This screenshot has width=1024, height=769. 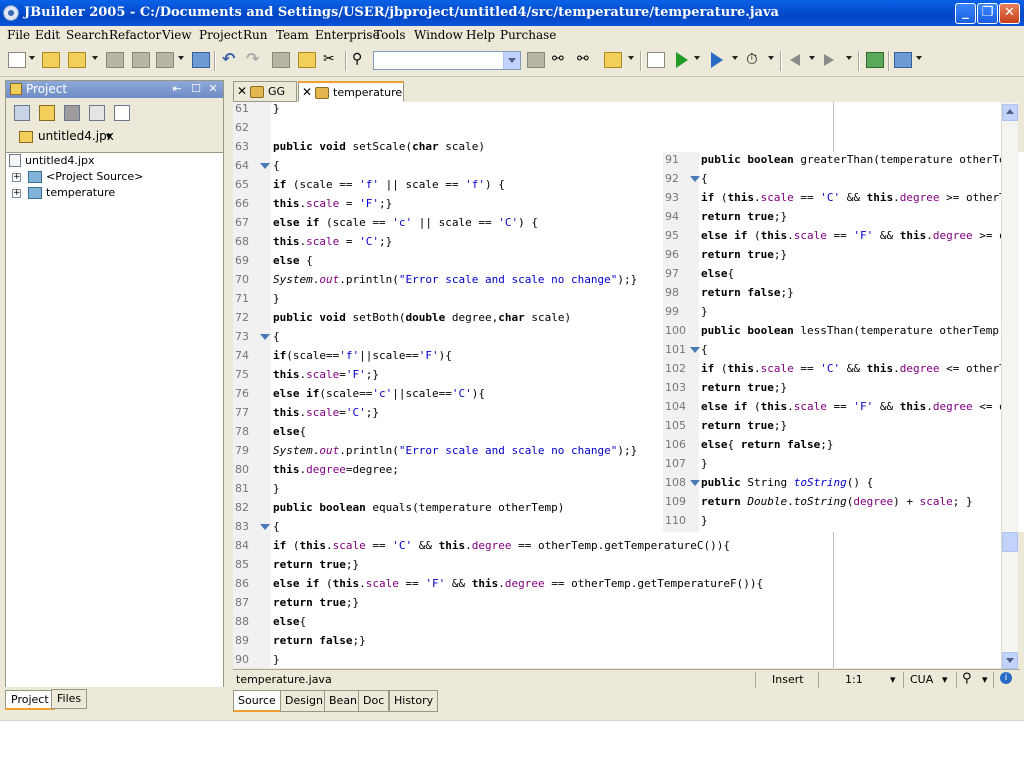 What do you see at coordinates (255, 35) in the screenshot?
I see `menu-run: Run` at bounding box center [255, 35].